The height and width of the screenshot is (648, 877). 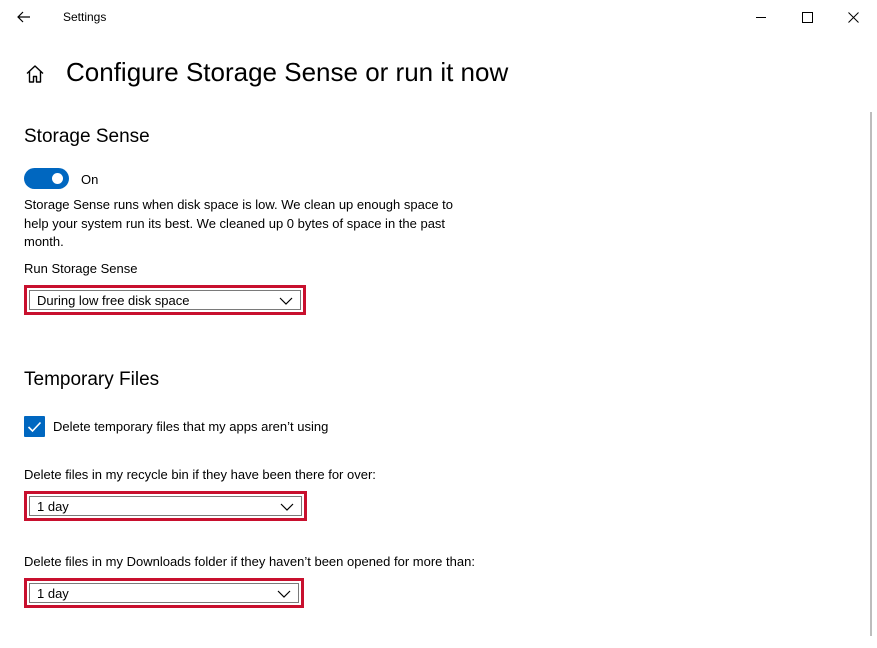 I want to click on vertical-scrollbar, so click(x=871, y=374).